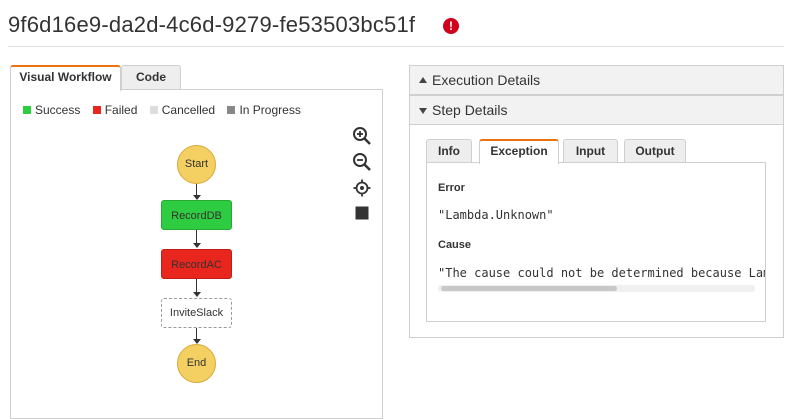 This screenshot has height=419, width=800. What do you see at coordinates (423, 111) in the screenshot?
I see `caret-down-icon` at bounding box center [423, 111].